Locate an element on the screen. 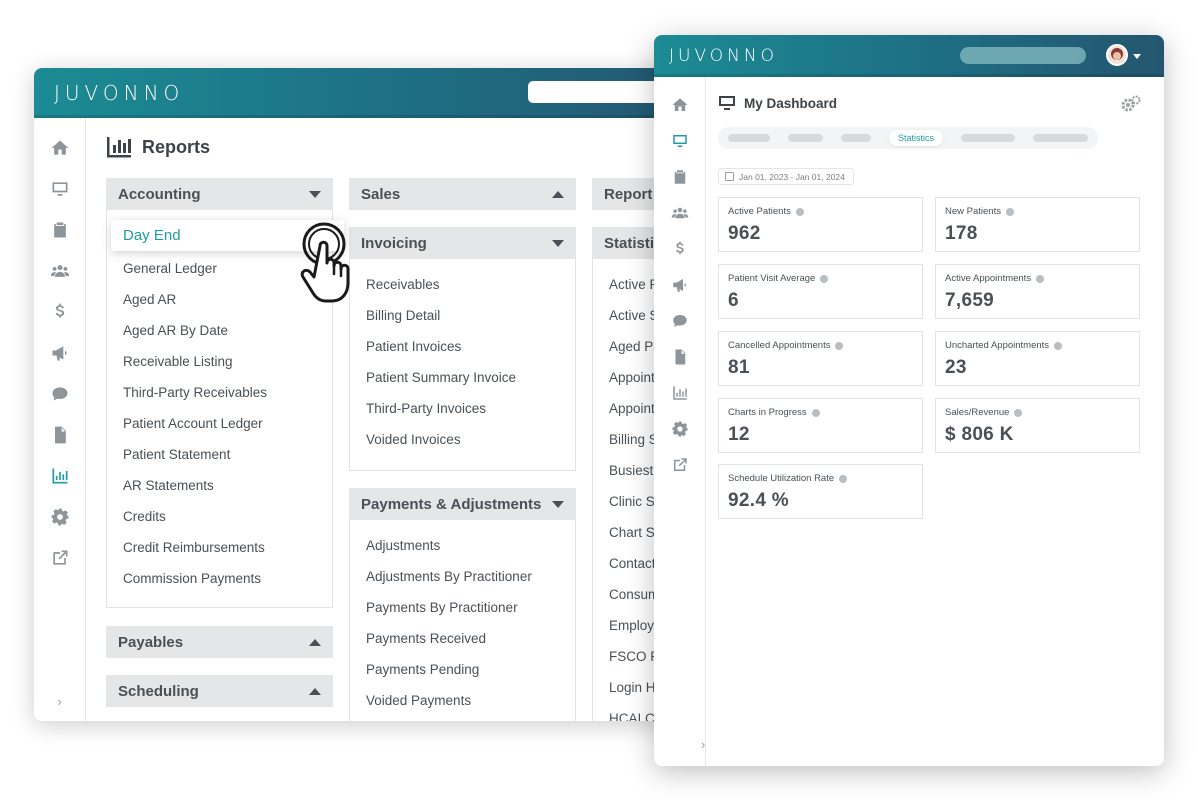 This screenshot has width=1198, height=800. report-item: Third-Party Receivables is located at coordinates (219, 392).